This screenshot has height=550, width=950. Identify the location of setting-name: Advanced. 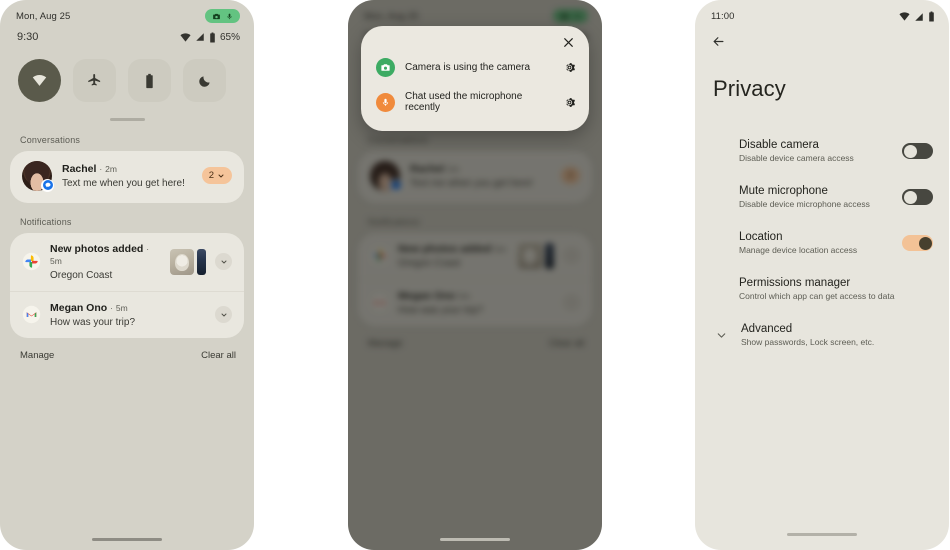
(767, 329).